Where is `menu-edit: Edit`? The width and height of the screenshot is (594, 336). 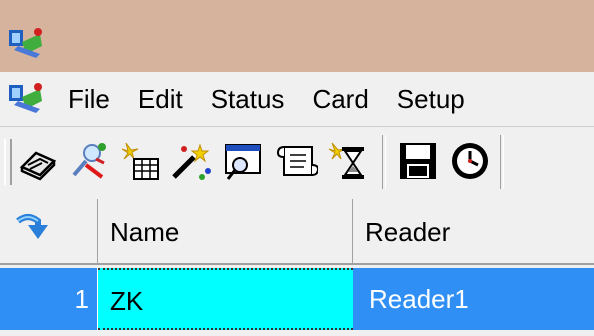
menu-edit: Edit is located at coordinates (160, 99).